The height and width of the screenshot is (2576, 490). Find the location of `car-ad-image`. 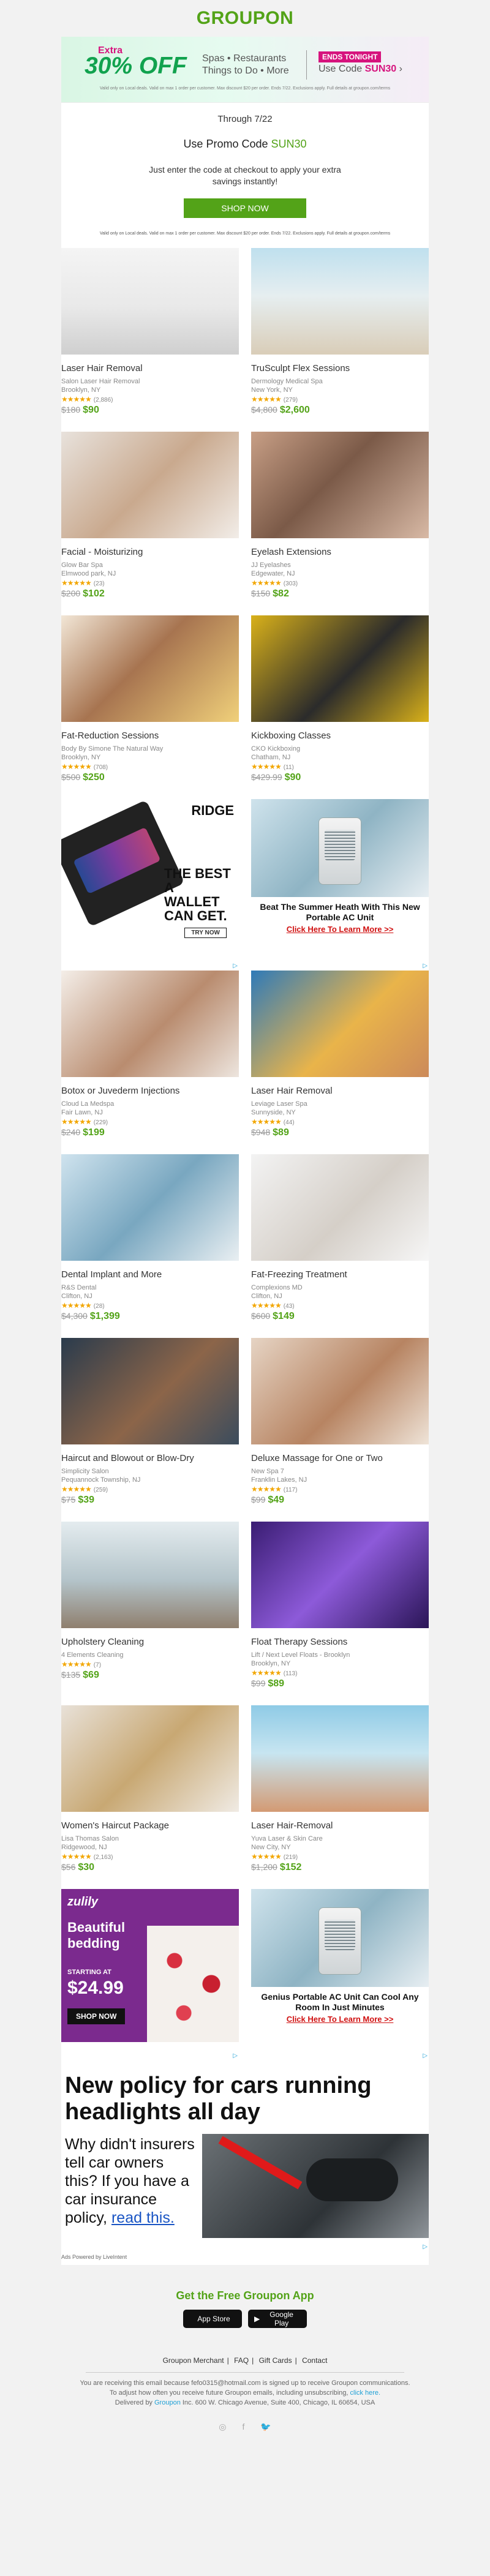

car-ad-image is located at coordinates (315, 2185).